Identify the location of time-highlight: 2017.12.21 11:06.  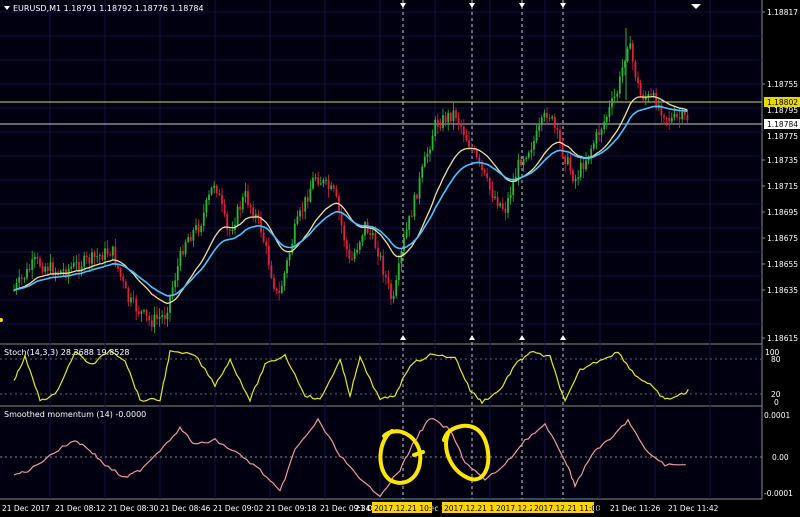
(566, 507).